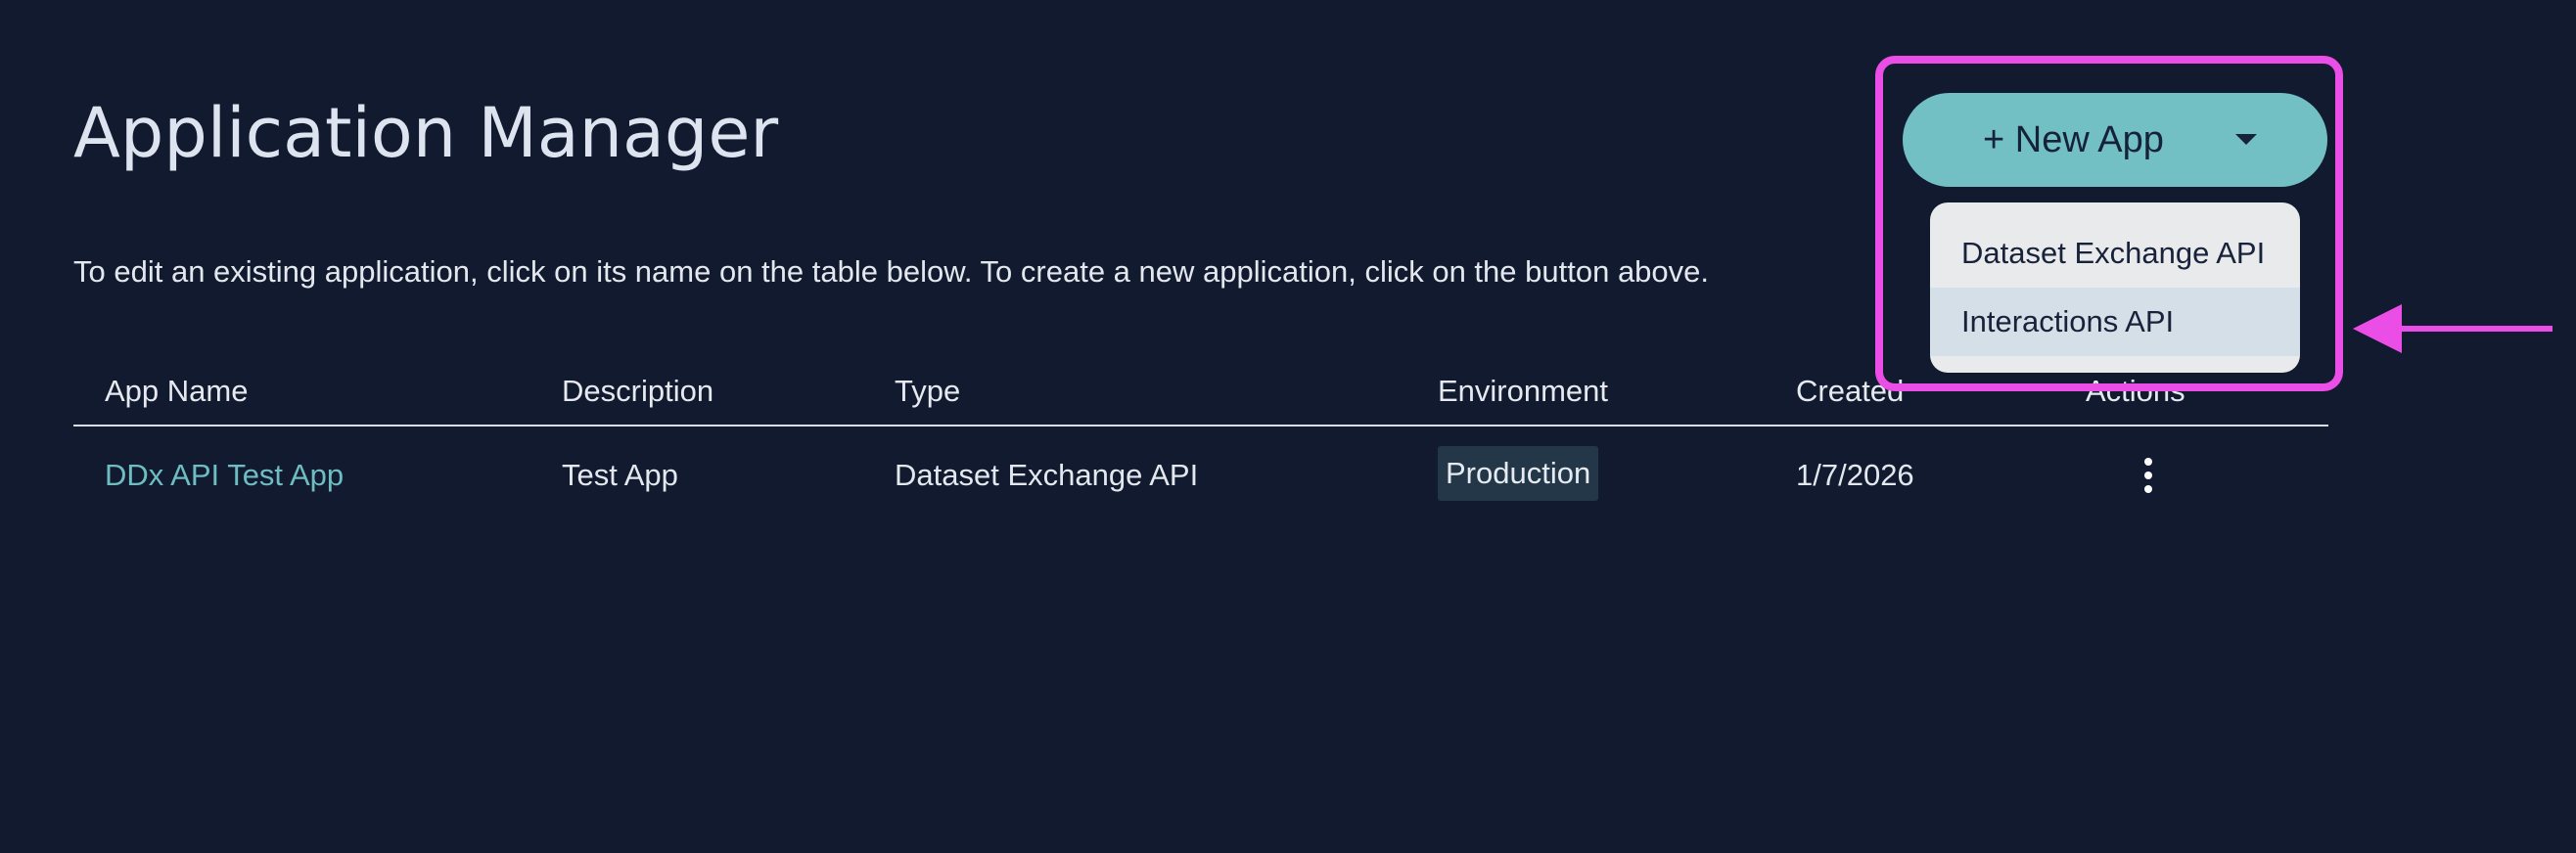  I want to click on page-title: Application Manager, so click(426, 133).